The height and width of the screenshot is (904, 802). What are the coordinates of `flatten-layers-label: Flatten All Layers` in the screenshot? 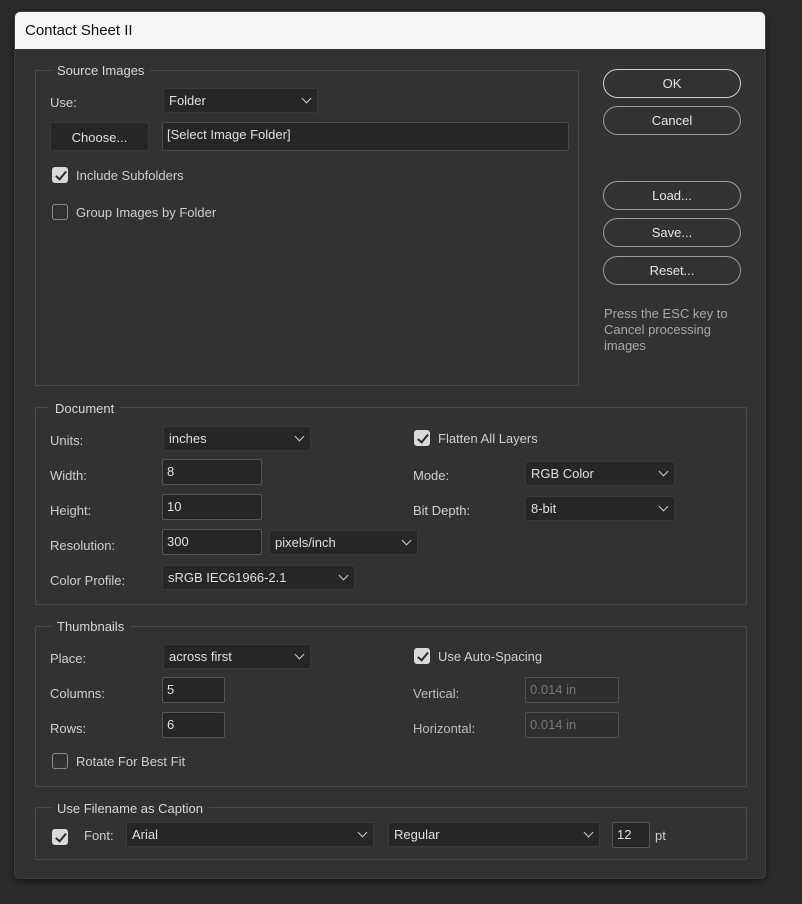 It's located at (488, 438).